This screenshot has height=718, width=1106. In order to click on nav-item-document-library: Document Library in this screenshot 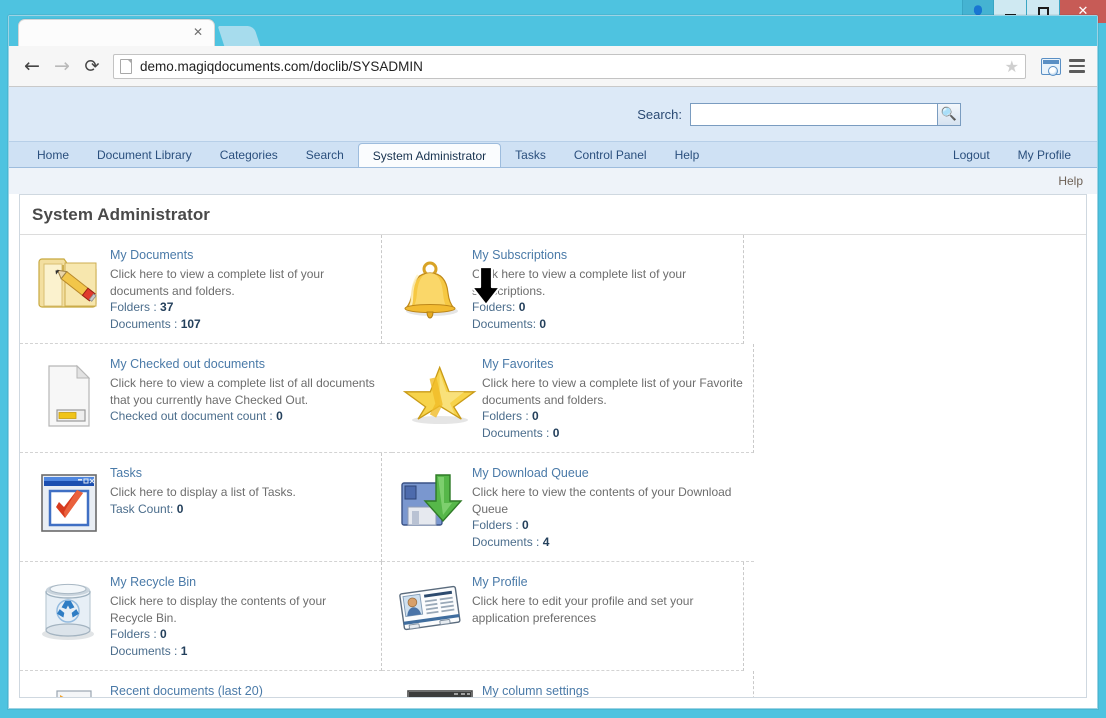, I will do `click(144, 154)`.